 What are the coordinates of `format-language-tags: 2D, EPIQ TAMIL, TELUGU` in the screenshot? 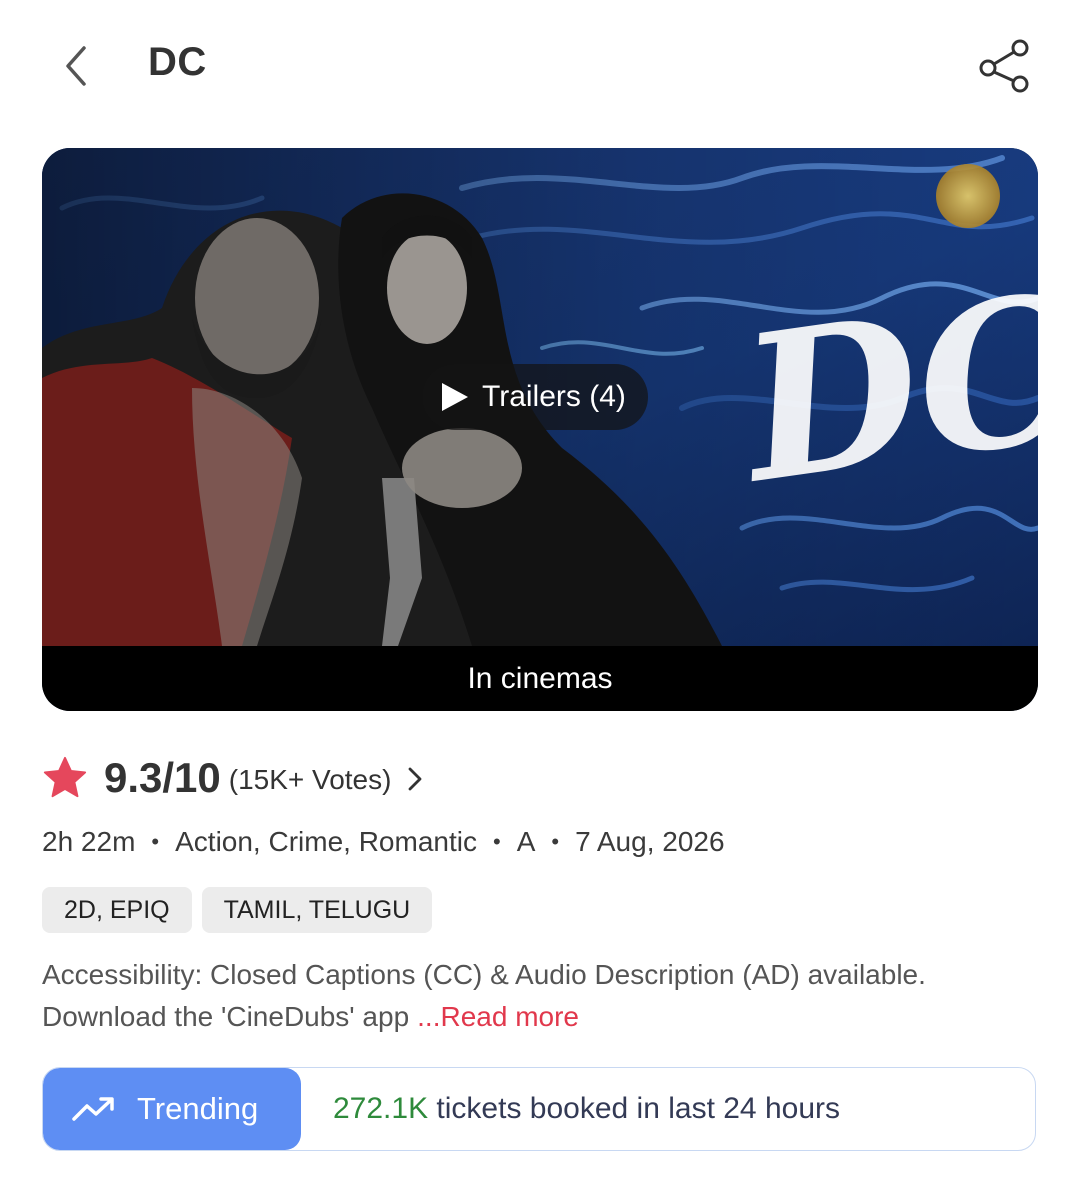 It's located at (237, 910).